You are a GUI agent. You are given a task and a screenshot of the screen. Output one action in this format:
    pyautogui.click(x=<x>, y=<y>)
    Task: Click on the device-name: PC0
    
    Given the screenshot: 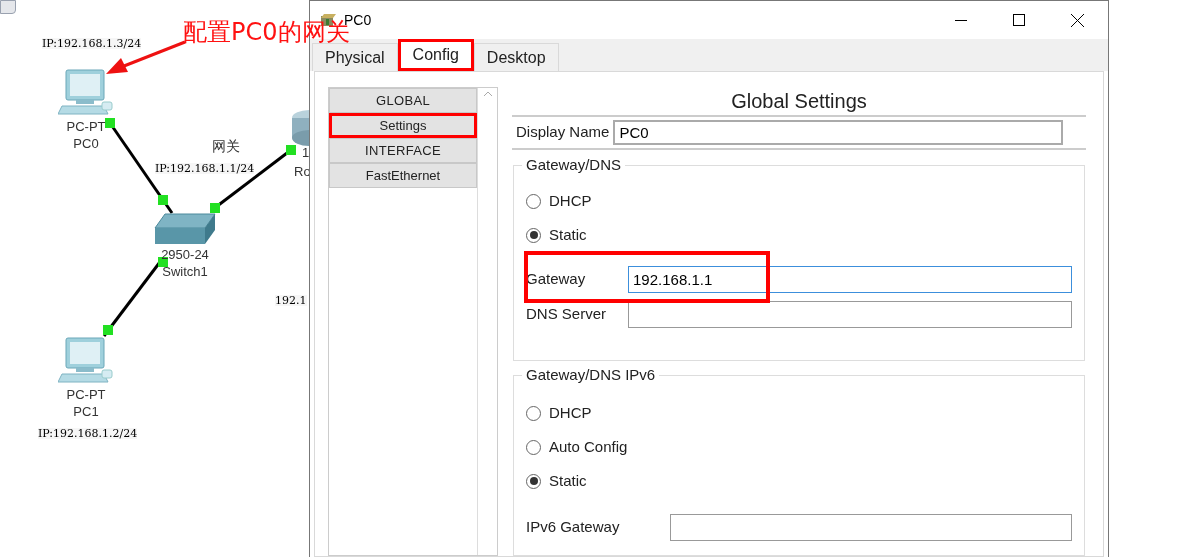 What is the action you would take?
    pyautogui.click(x=86, y=143)
    